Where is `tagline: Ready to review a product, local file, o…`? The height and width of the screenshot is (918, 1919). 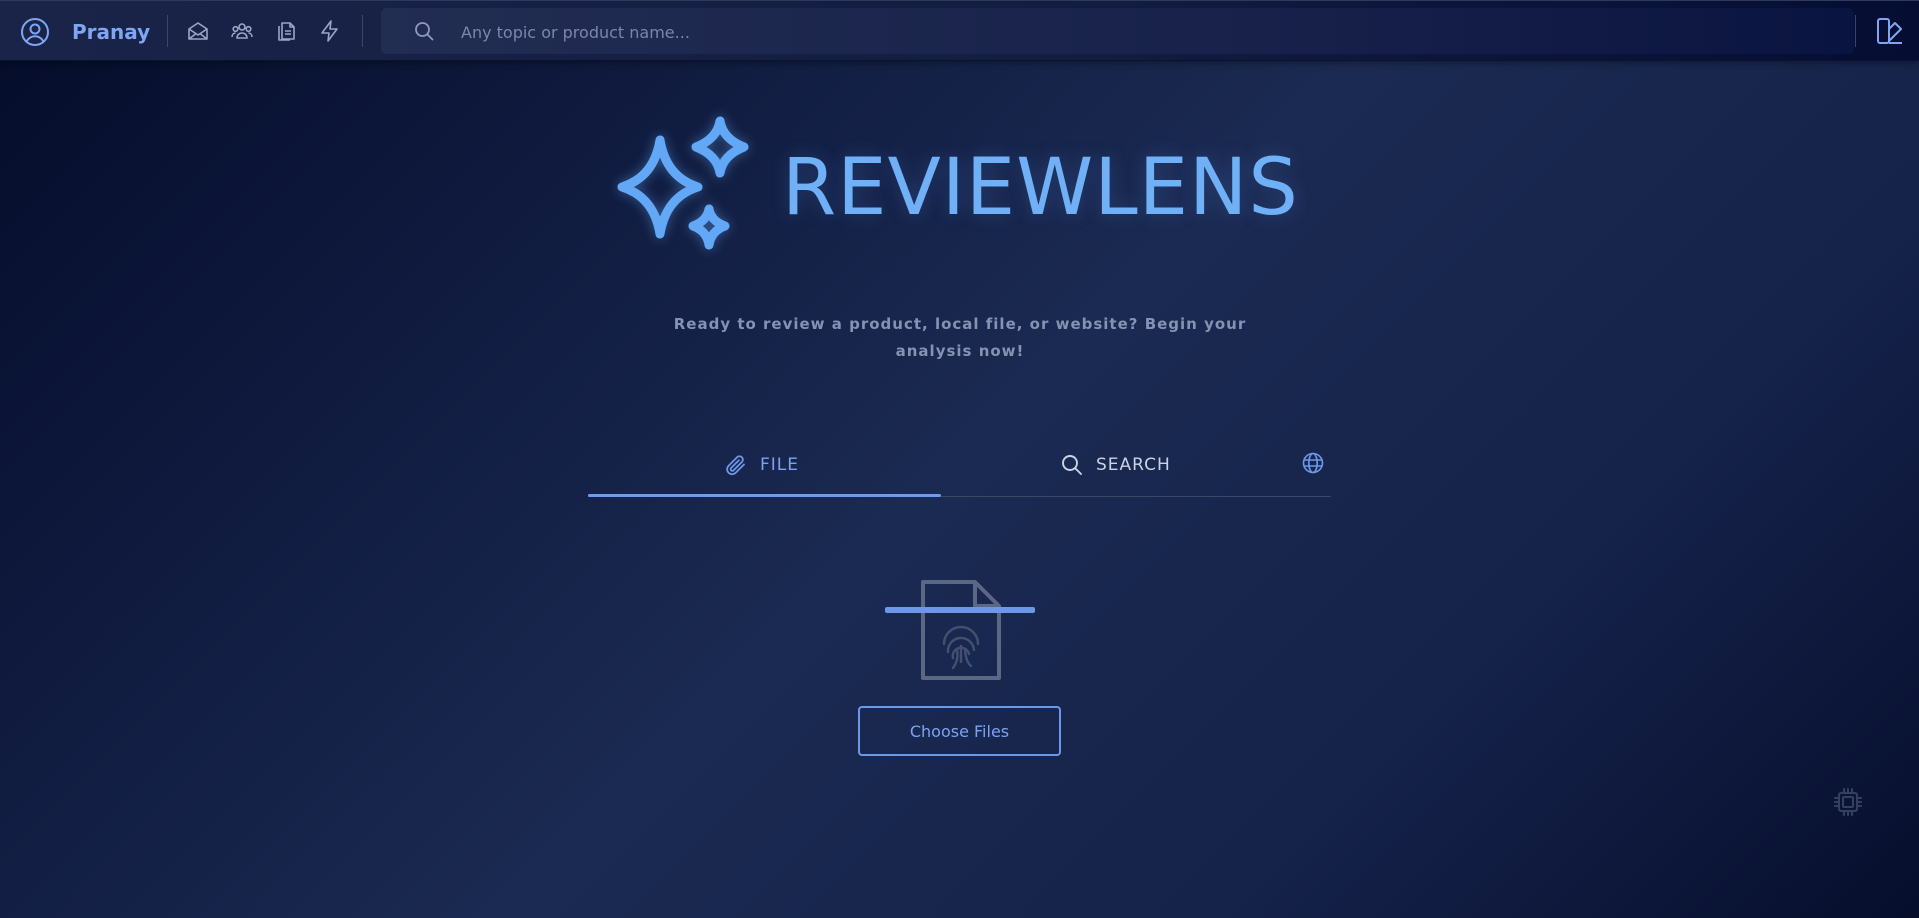 tagline: Ready to review a product, local file, o… is located at coordinates (960, 337).